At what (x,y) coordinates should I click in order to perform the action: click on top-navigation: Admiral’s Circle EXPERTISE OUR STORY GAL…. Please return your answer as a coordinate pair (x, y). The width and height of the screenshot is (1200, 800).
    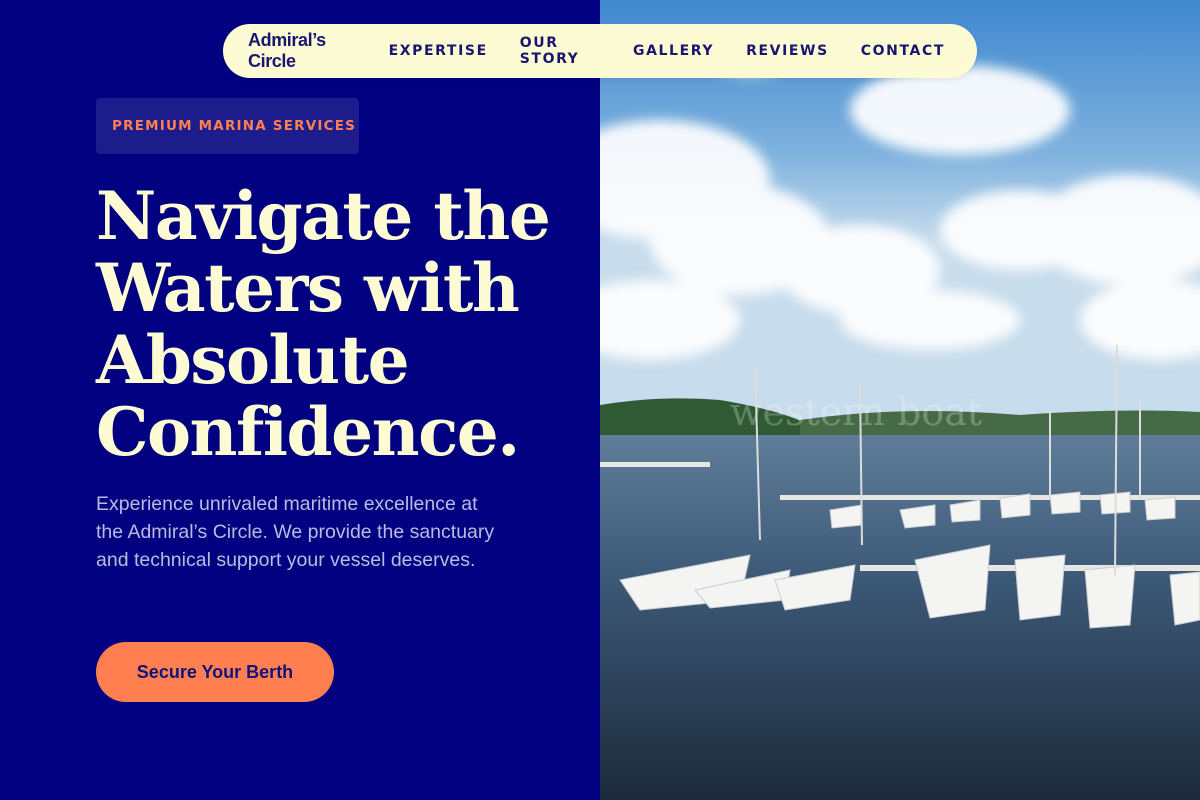
    Looking at the image, I should click on (600, 51).